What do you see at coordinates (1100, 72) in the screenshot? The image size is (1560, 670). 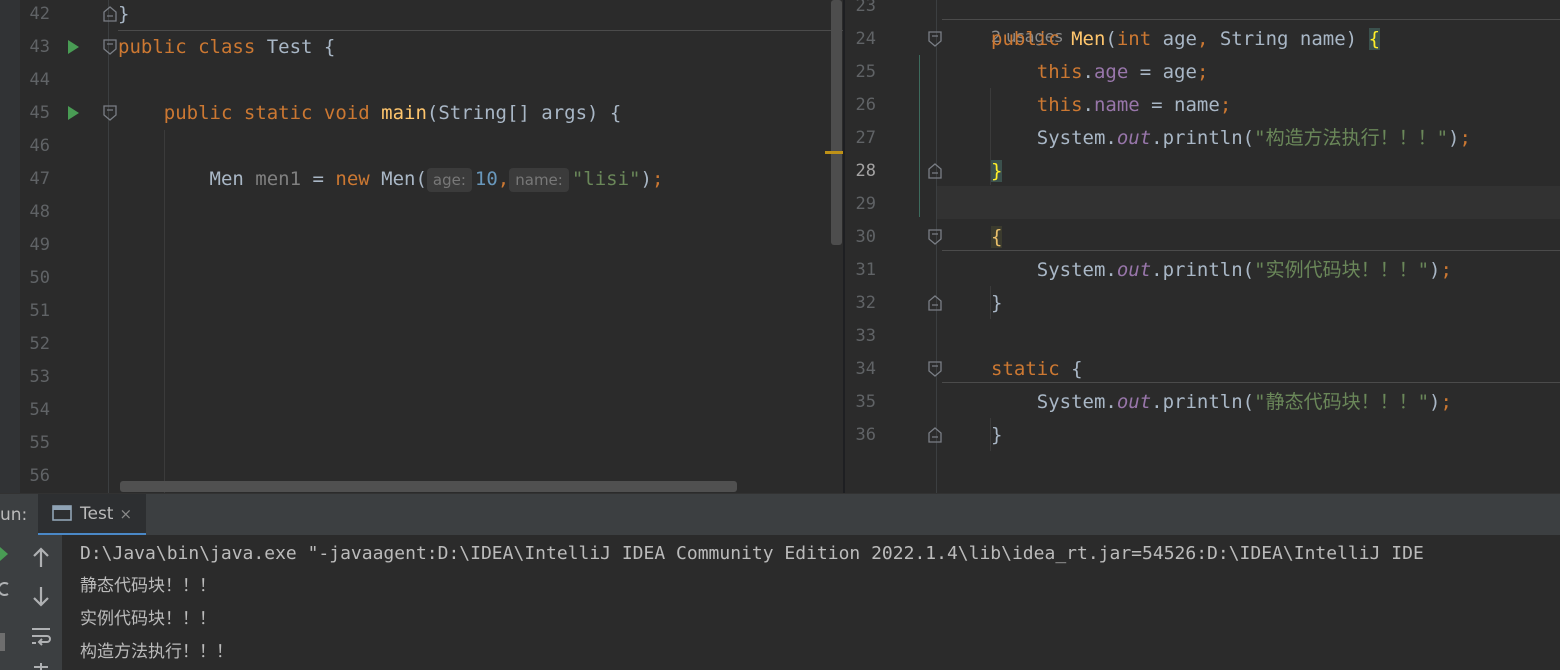 I see `code-text: this.age = age;` at bounding box center [1100, 72].